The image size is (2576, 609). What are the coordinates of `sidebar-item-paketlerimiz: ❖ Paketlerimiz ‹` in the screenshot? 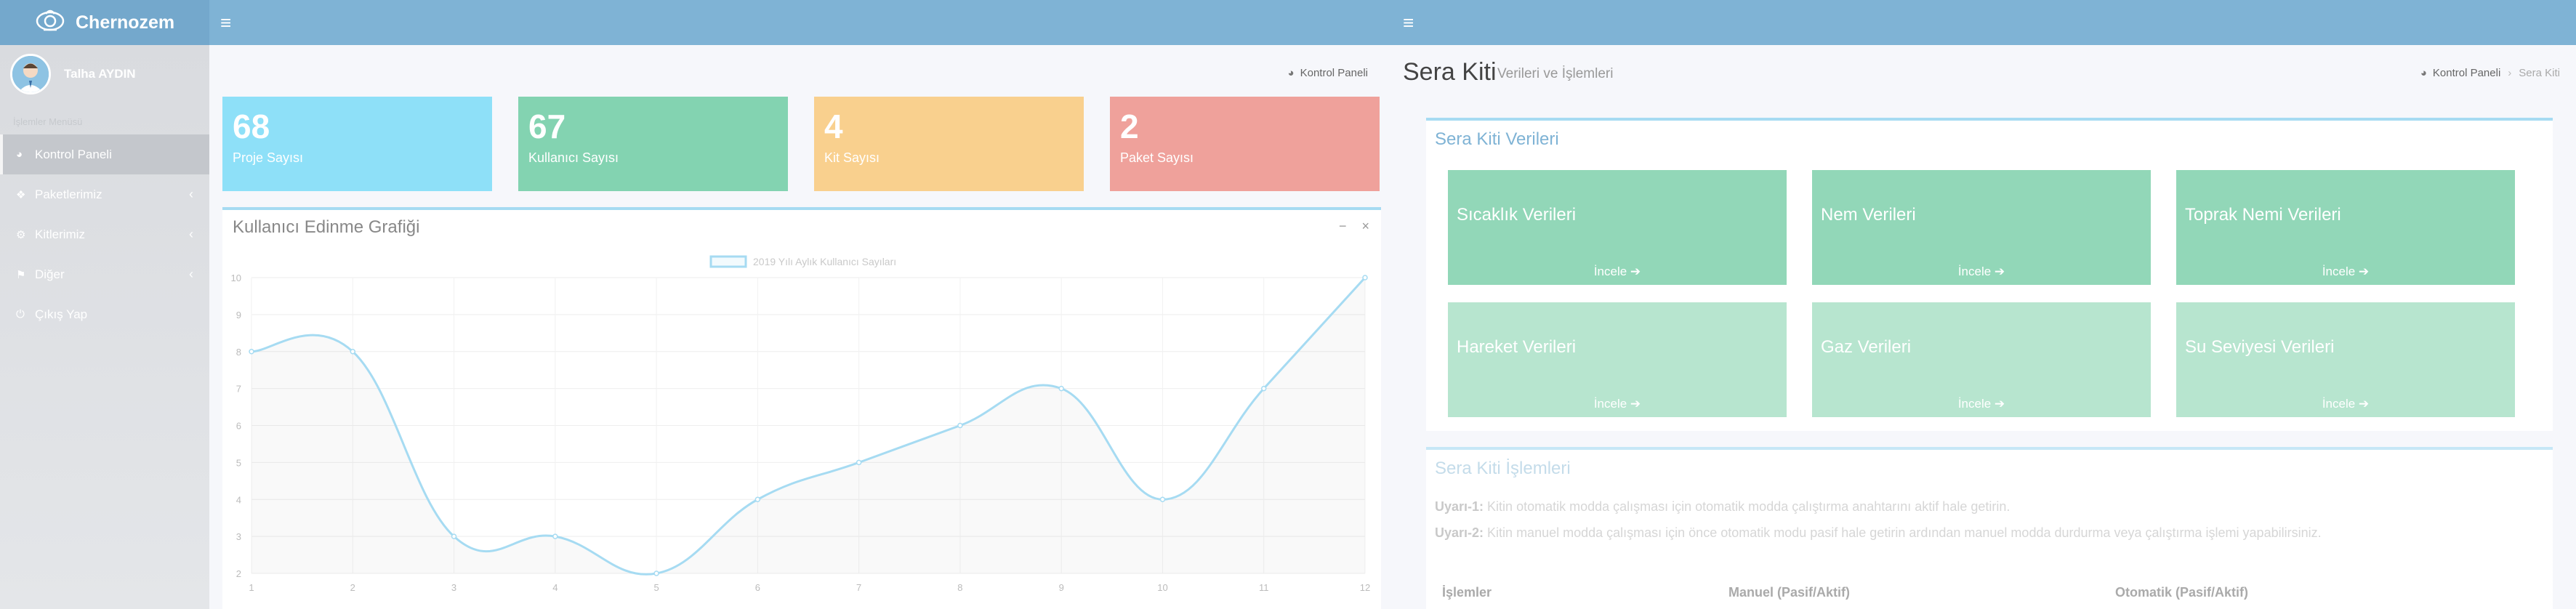 It's located at (104, 194).